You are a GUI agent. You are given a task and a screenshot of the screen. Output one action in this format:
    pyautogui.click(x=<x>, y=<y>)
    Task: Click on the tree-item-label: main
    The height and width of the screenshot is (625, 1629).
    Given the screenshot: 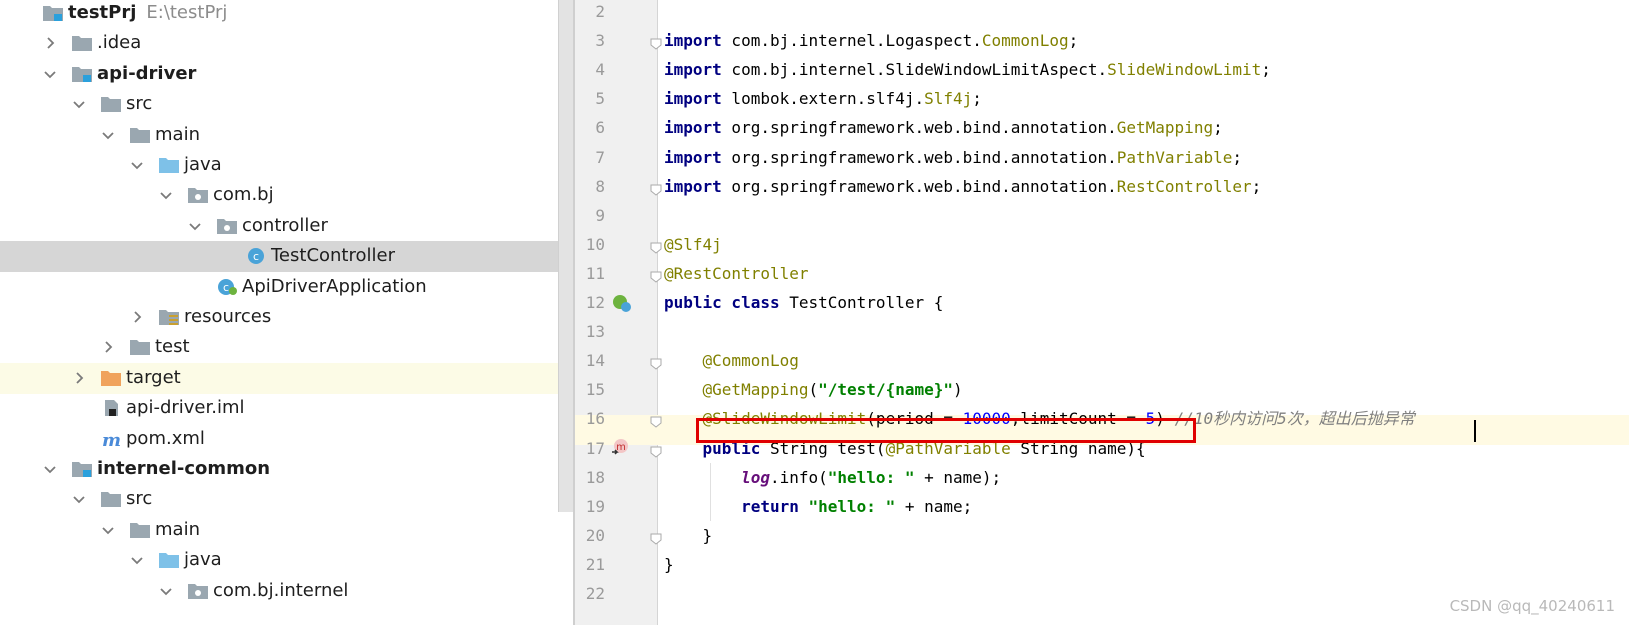 What is the action you would take?
    pyautogui.click(x=177, y=529)
    